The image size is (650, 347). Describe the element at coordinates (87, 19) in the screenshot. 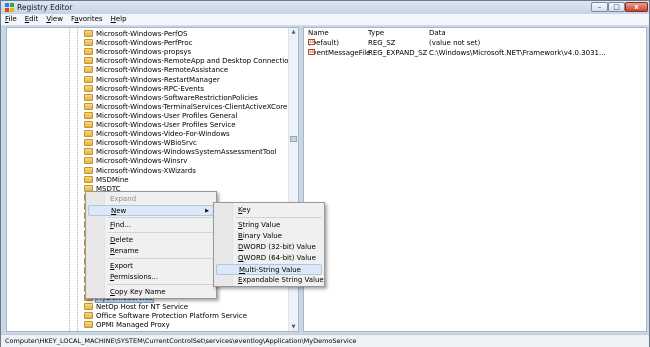

I see `menu-favorites: Favorites` at that location.